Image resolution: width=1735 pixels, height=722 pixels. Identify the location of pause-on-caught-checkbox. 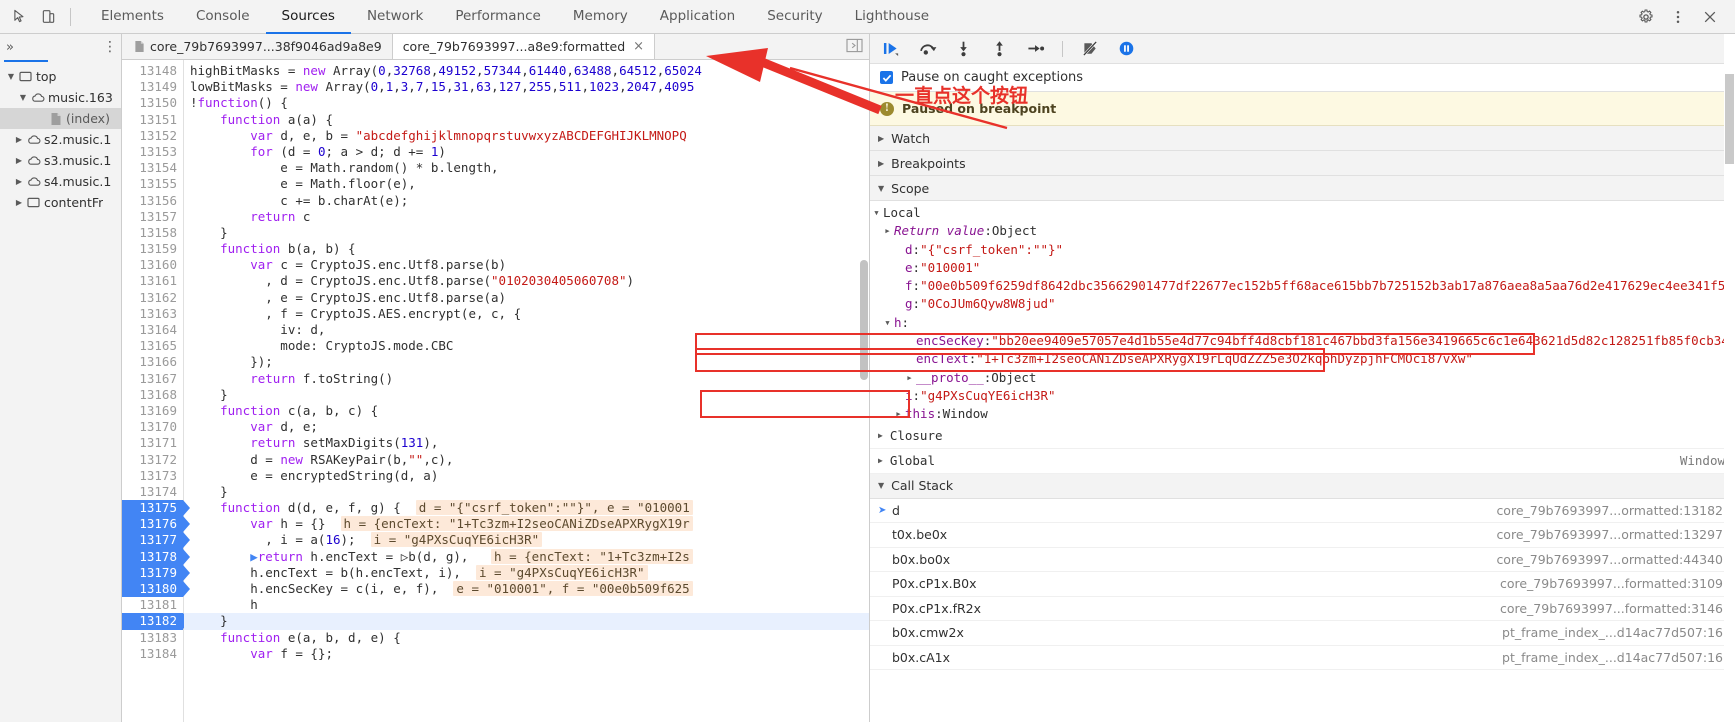
(886, 77).